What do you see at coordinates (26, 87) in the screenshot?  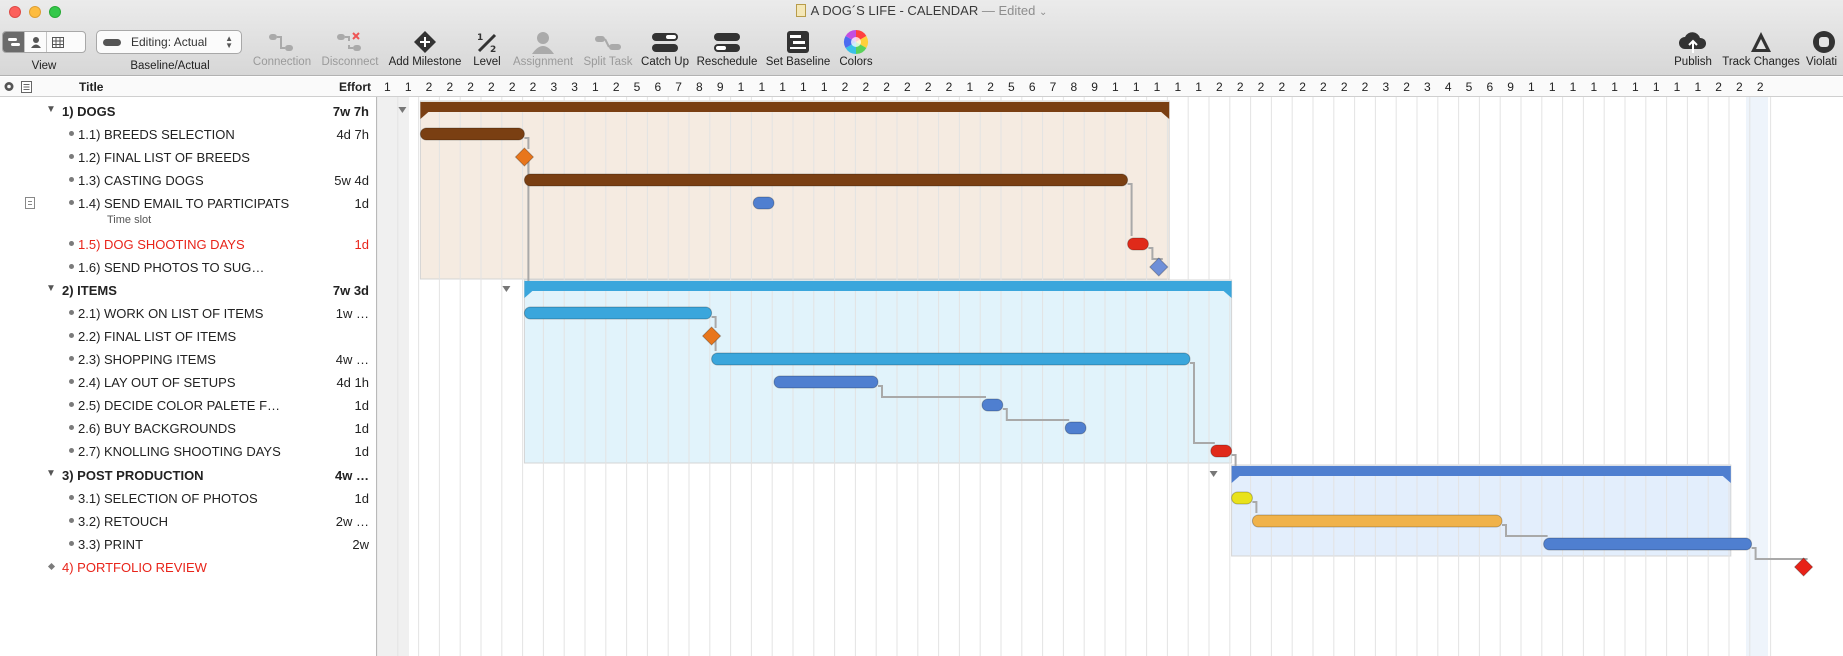 I see `notes-column-icon` at bounding box center [26, 87].